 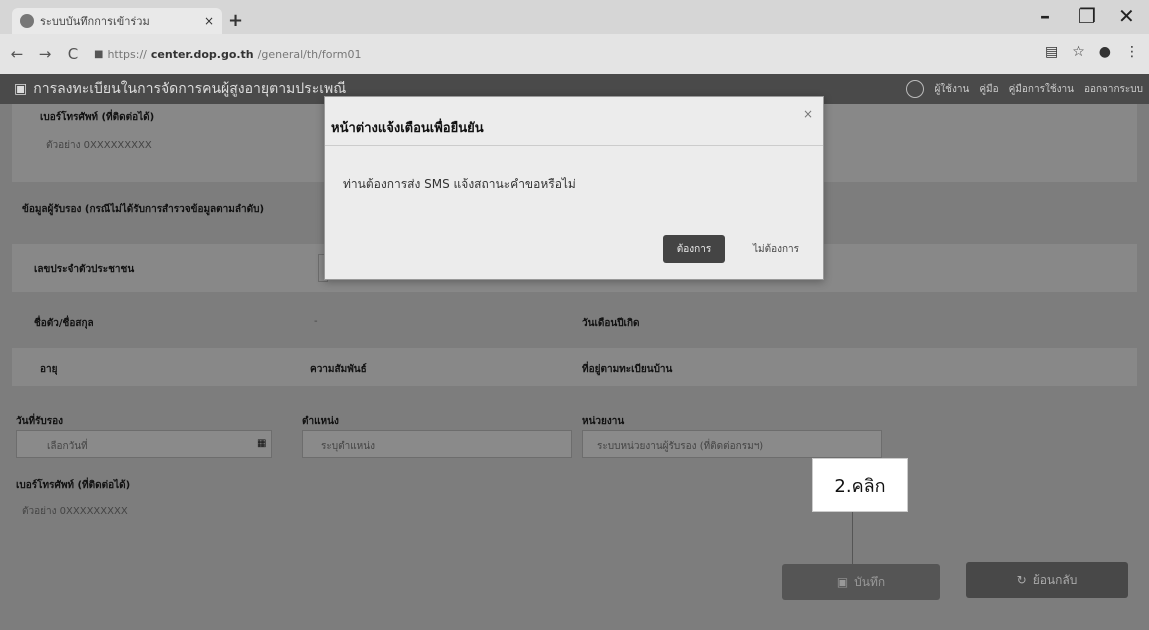 I want to click on close-window-button: ✕, so click(x=1126, y=16).